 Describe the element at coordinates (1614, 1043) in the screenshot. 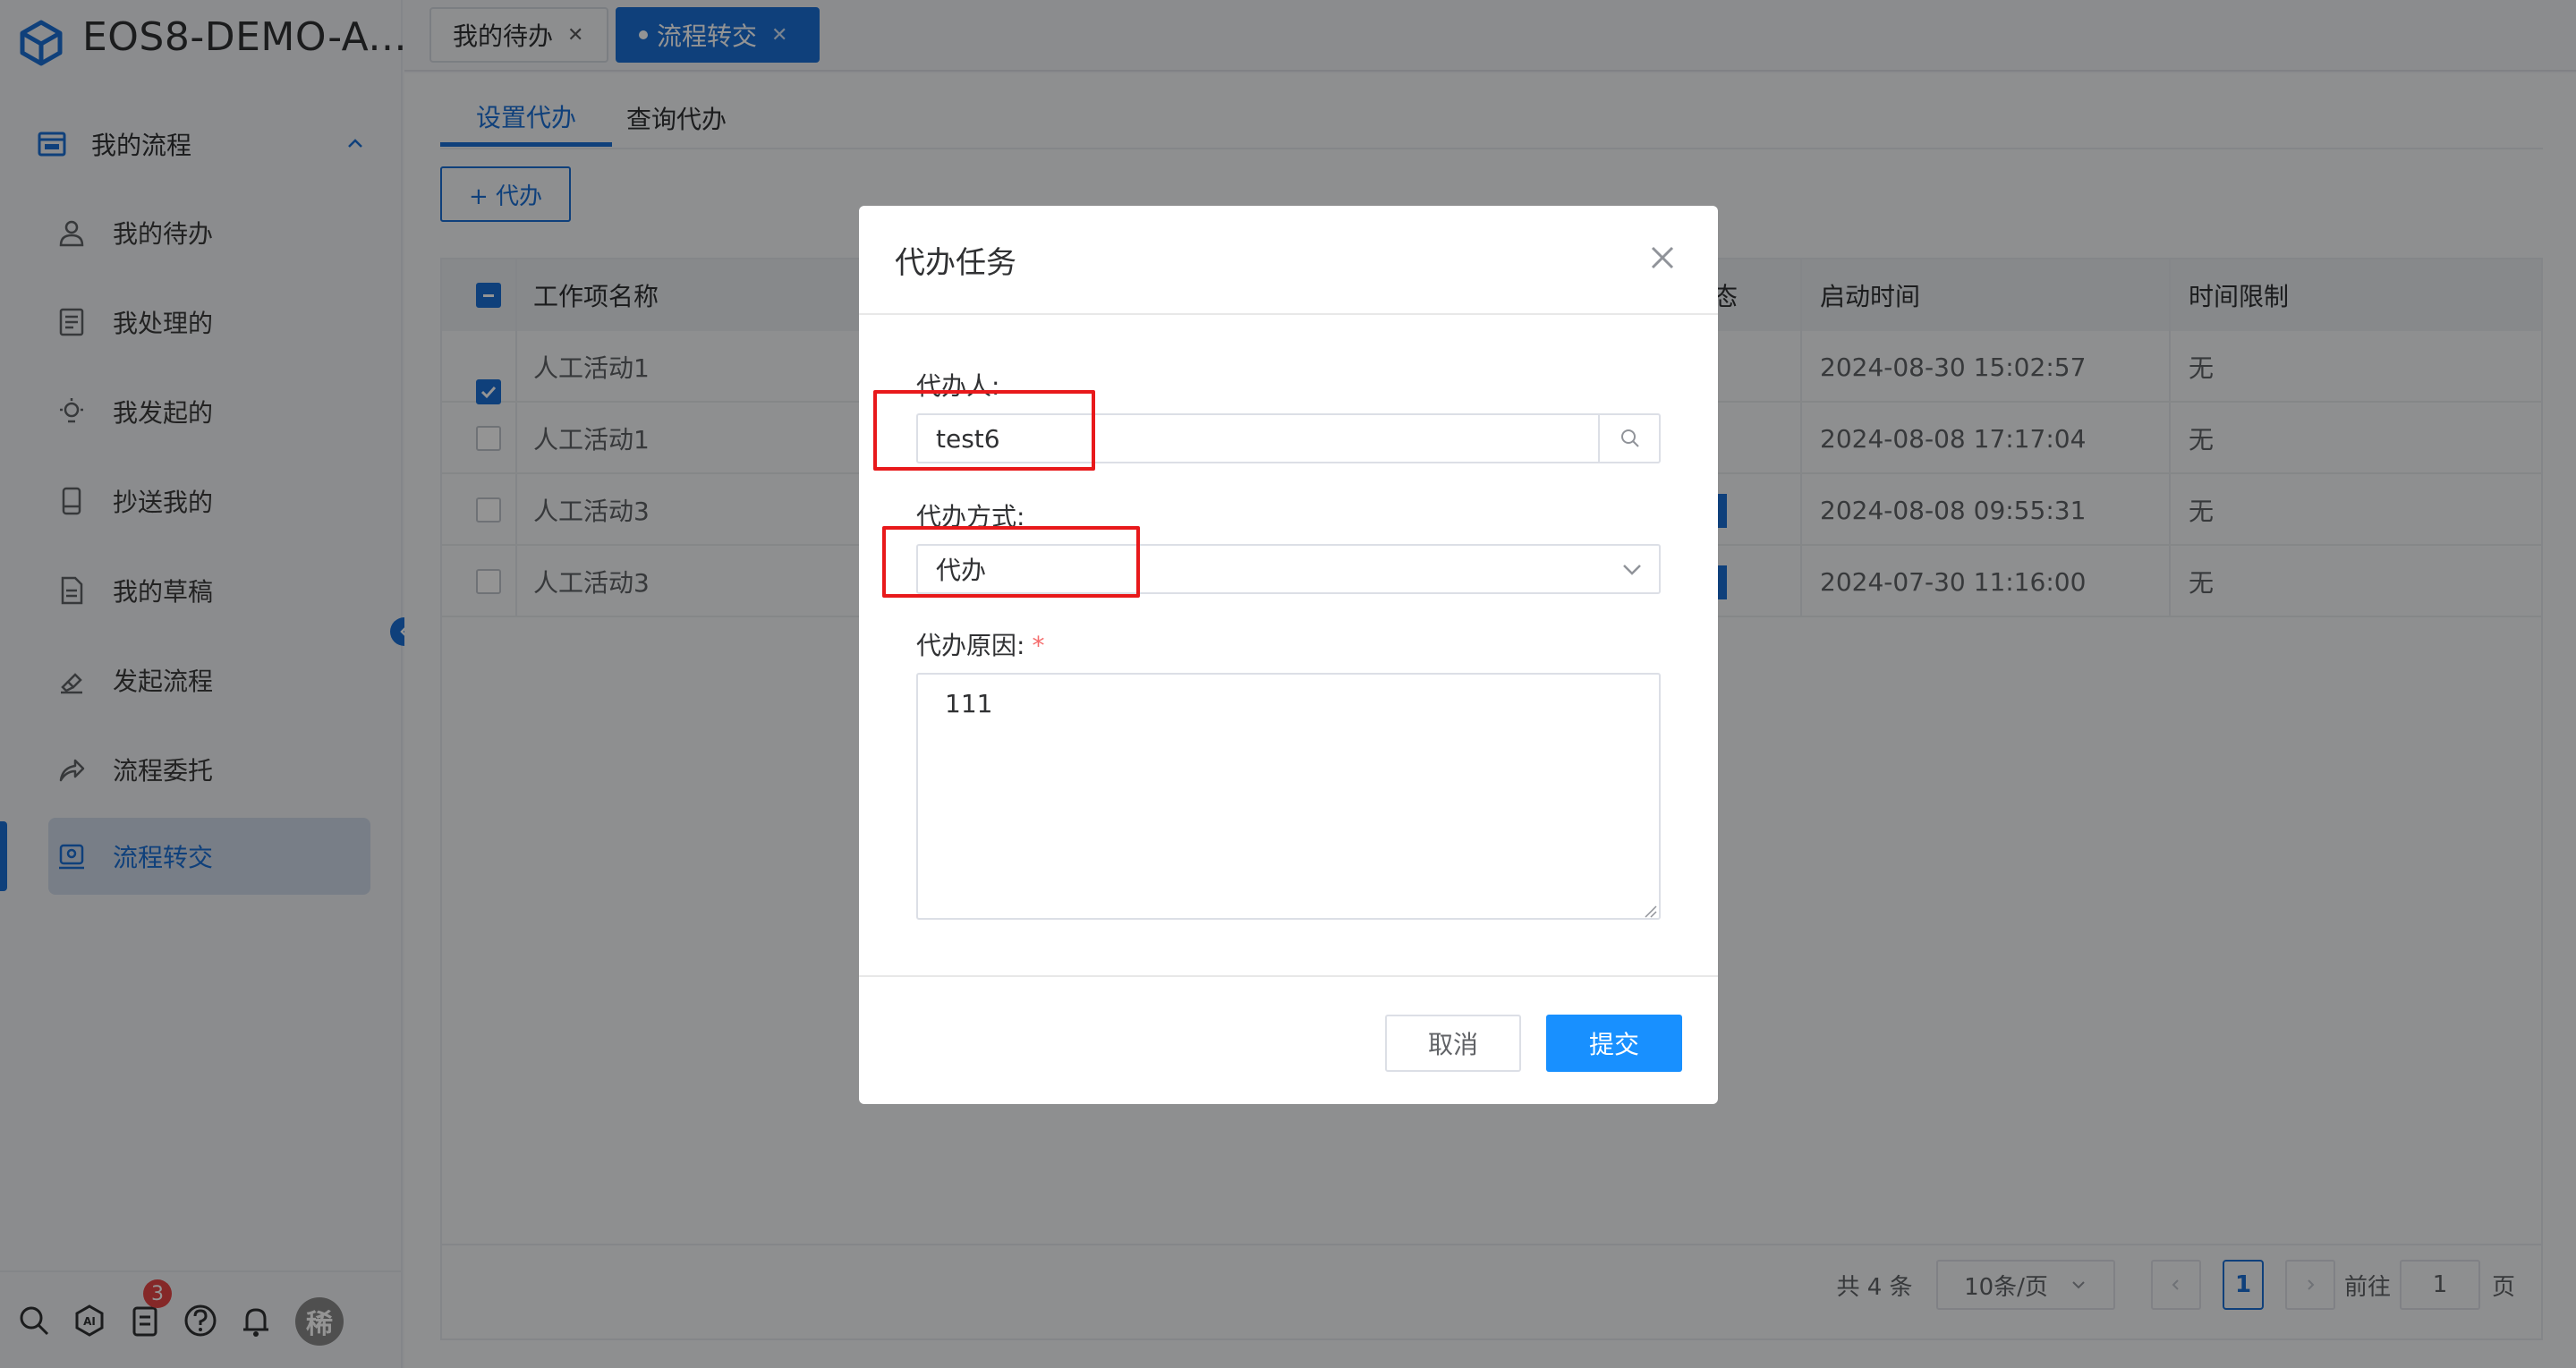

I see `submit-button: 提交` at that location.